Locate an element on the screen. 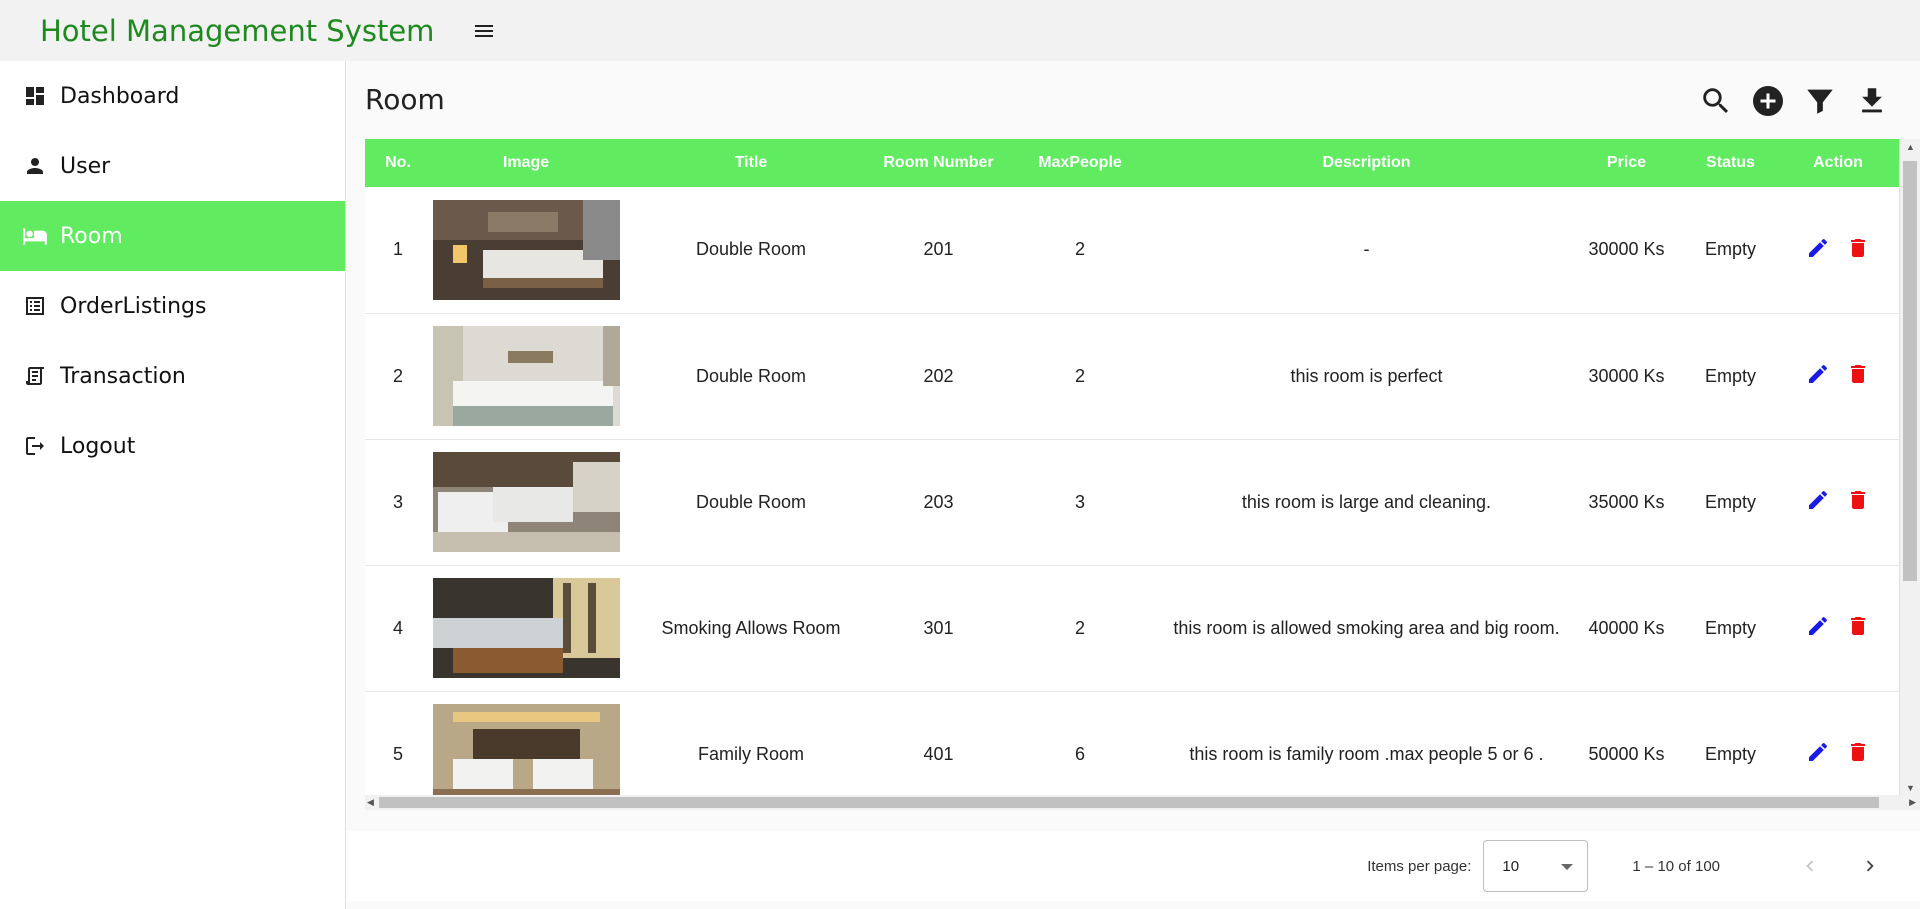 Image resolution: width=1920 pixels, height=909 pixels. person-icon is located at coordinates (35, 166).